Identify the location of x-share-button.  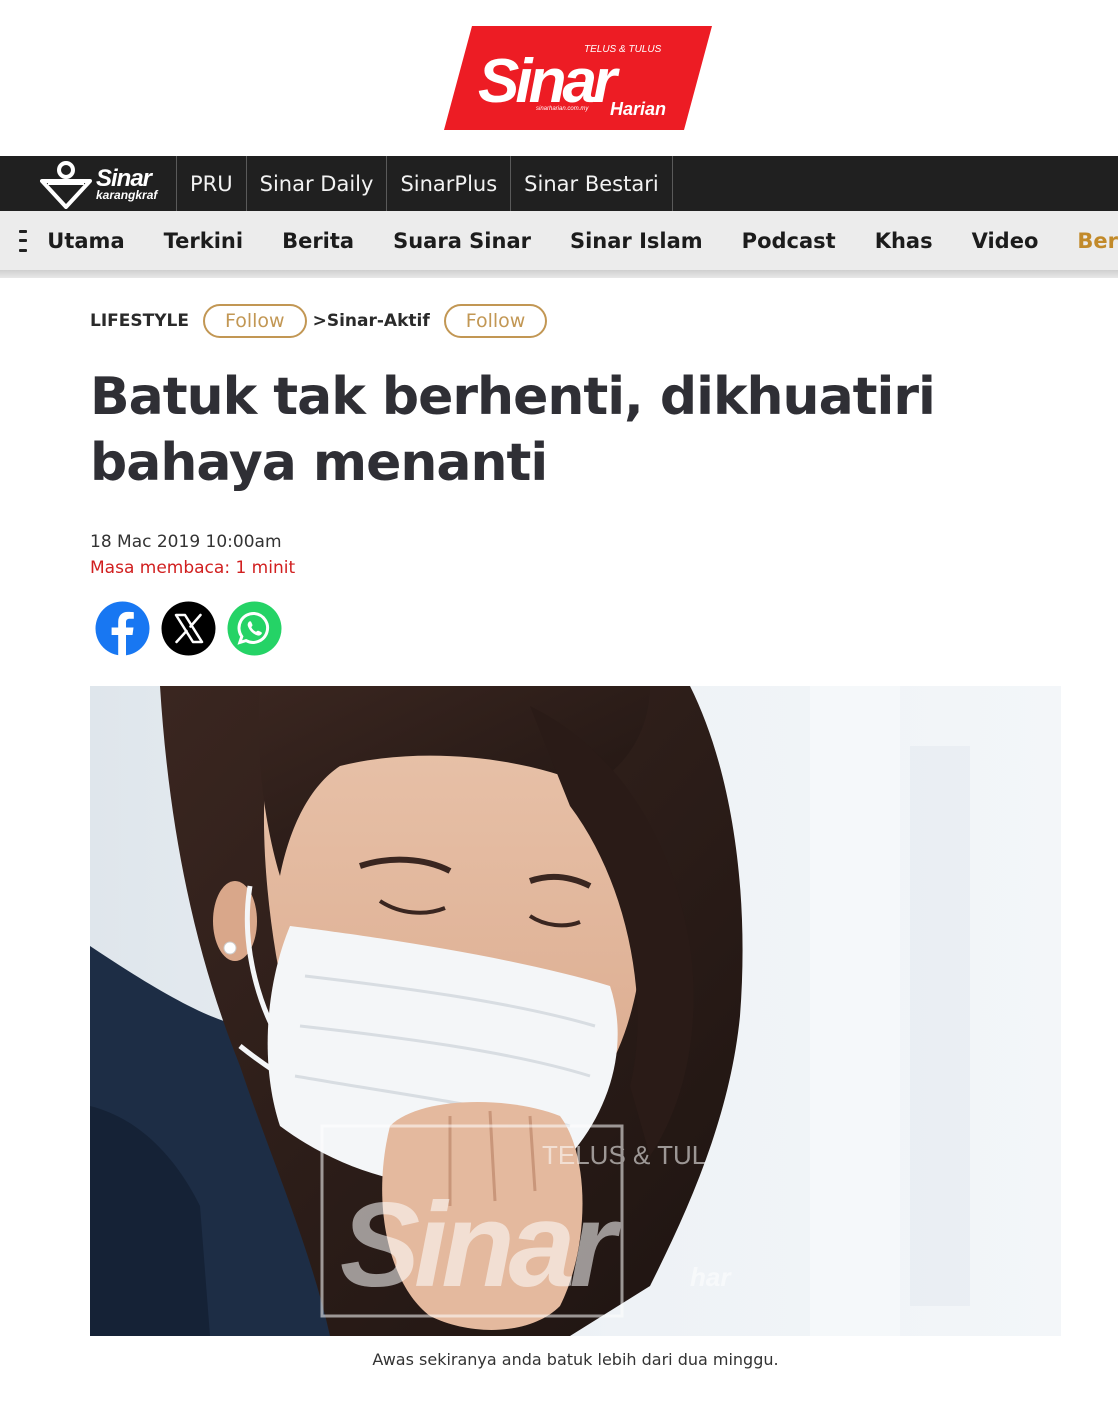
(188, 628).